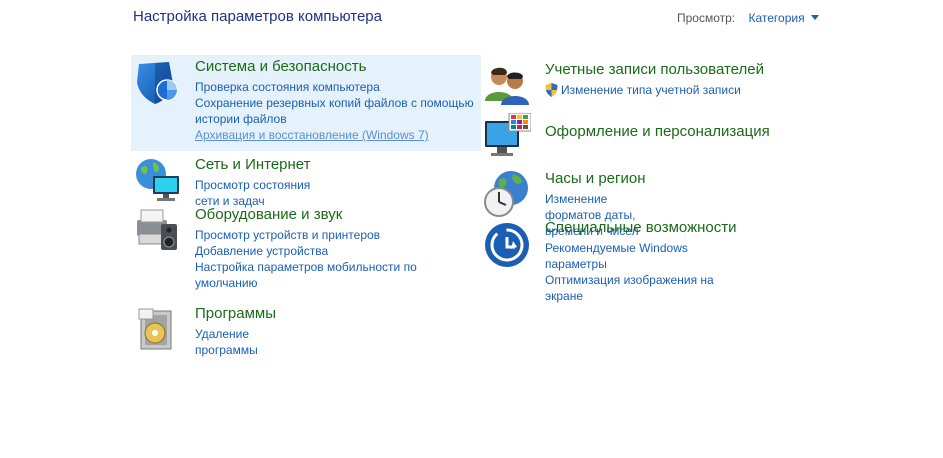 This screenshot has height=458, width=943. What do you see at coordinates (551, 92) in the screenshot?
I see `uac-shield-icon` at bounding box center [551, 92].